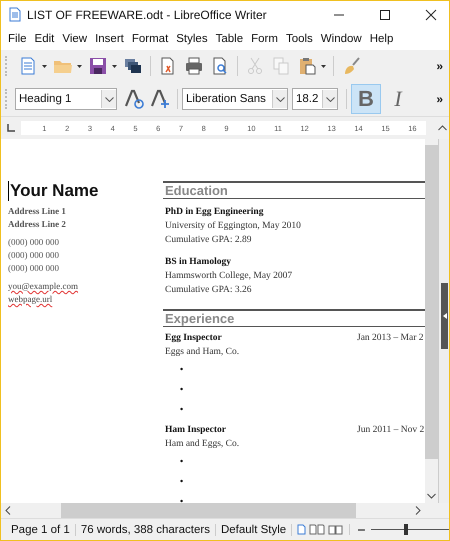 The width and height of the screenshot is (450, 541). I want to click on job-dates: Jun 2011 – Nov 2, so click(390, 430).